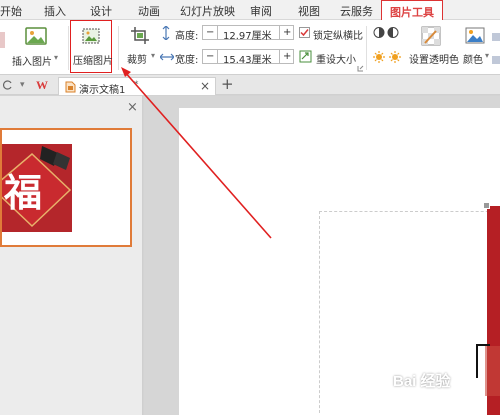 The image size is (500, 415). What do you see at coordinates (338, 36) in the screenshot?
I see `lock-aspect-ratio-label: 锁定纵横比` at bounding box center [338, 36].